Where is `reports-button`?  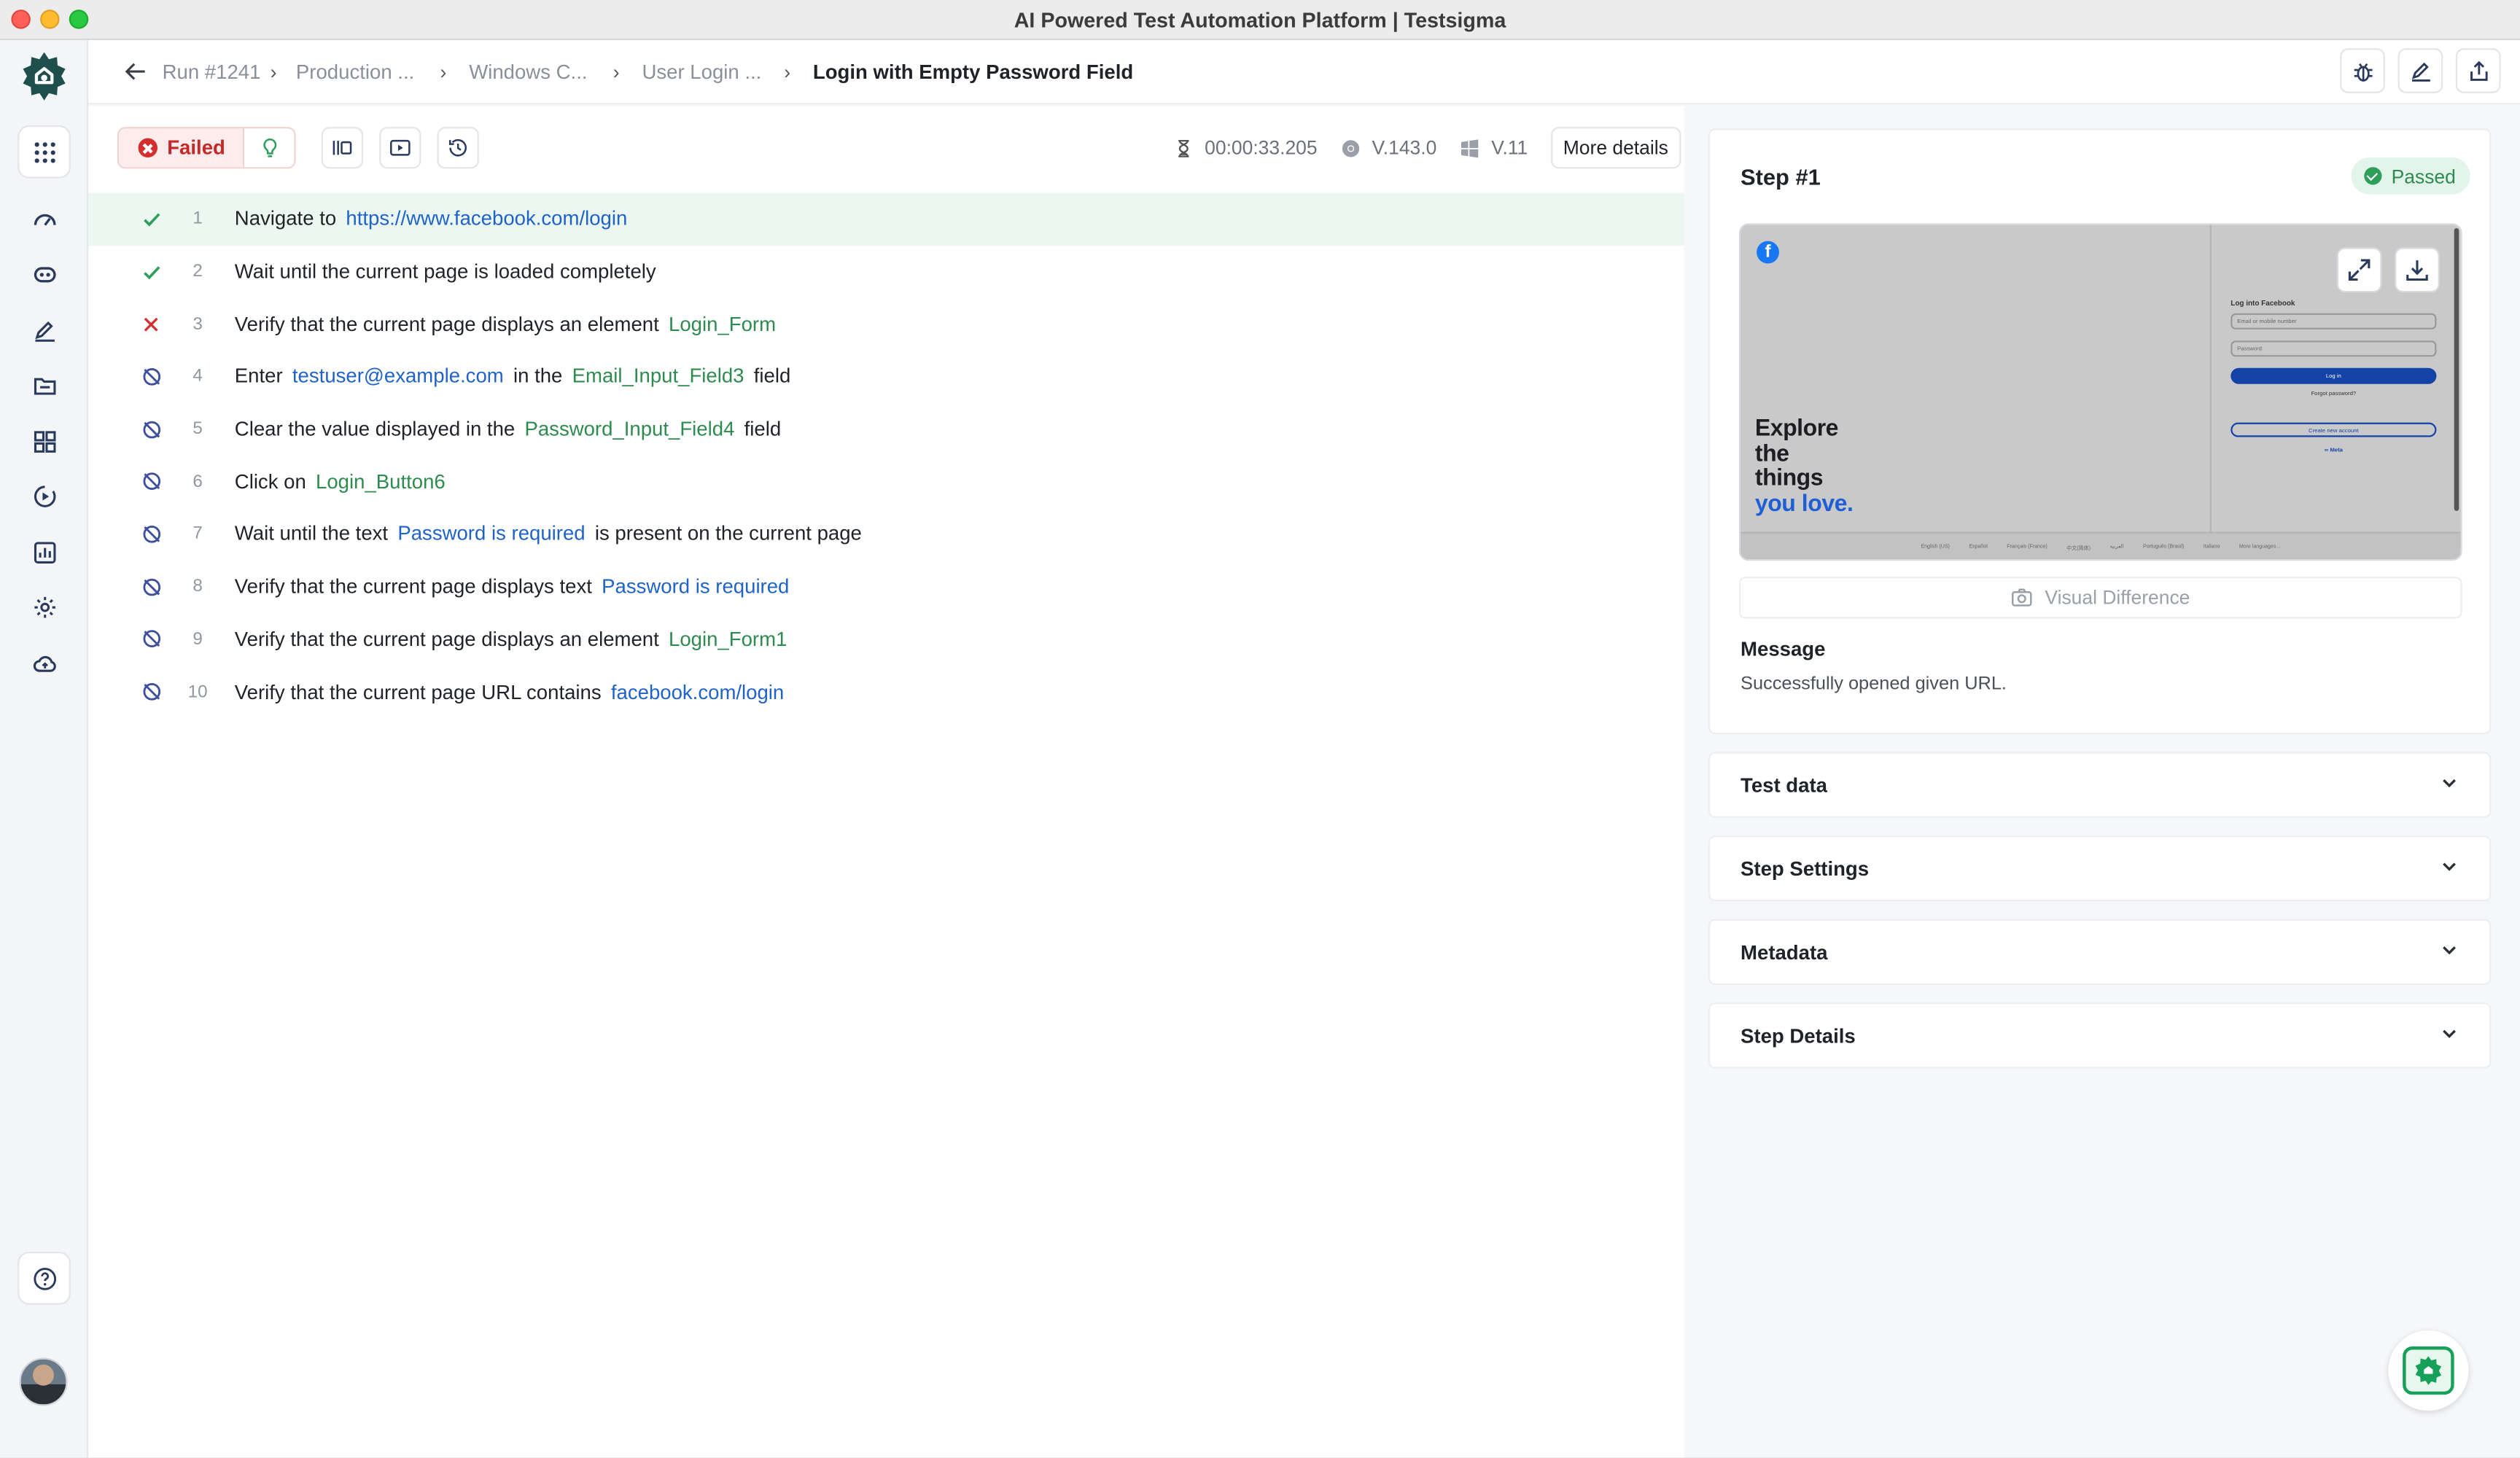
reports-button is located at coordinates (44, 552).